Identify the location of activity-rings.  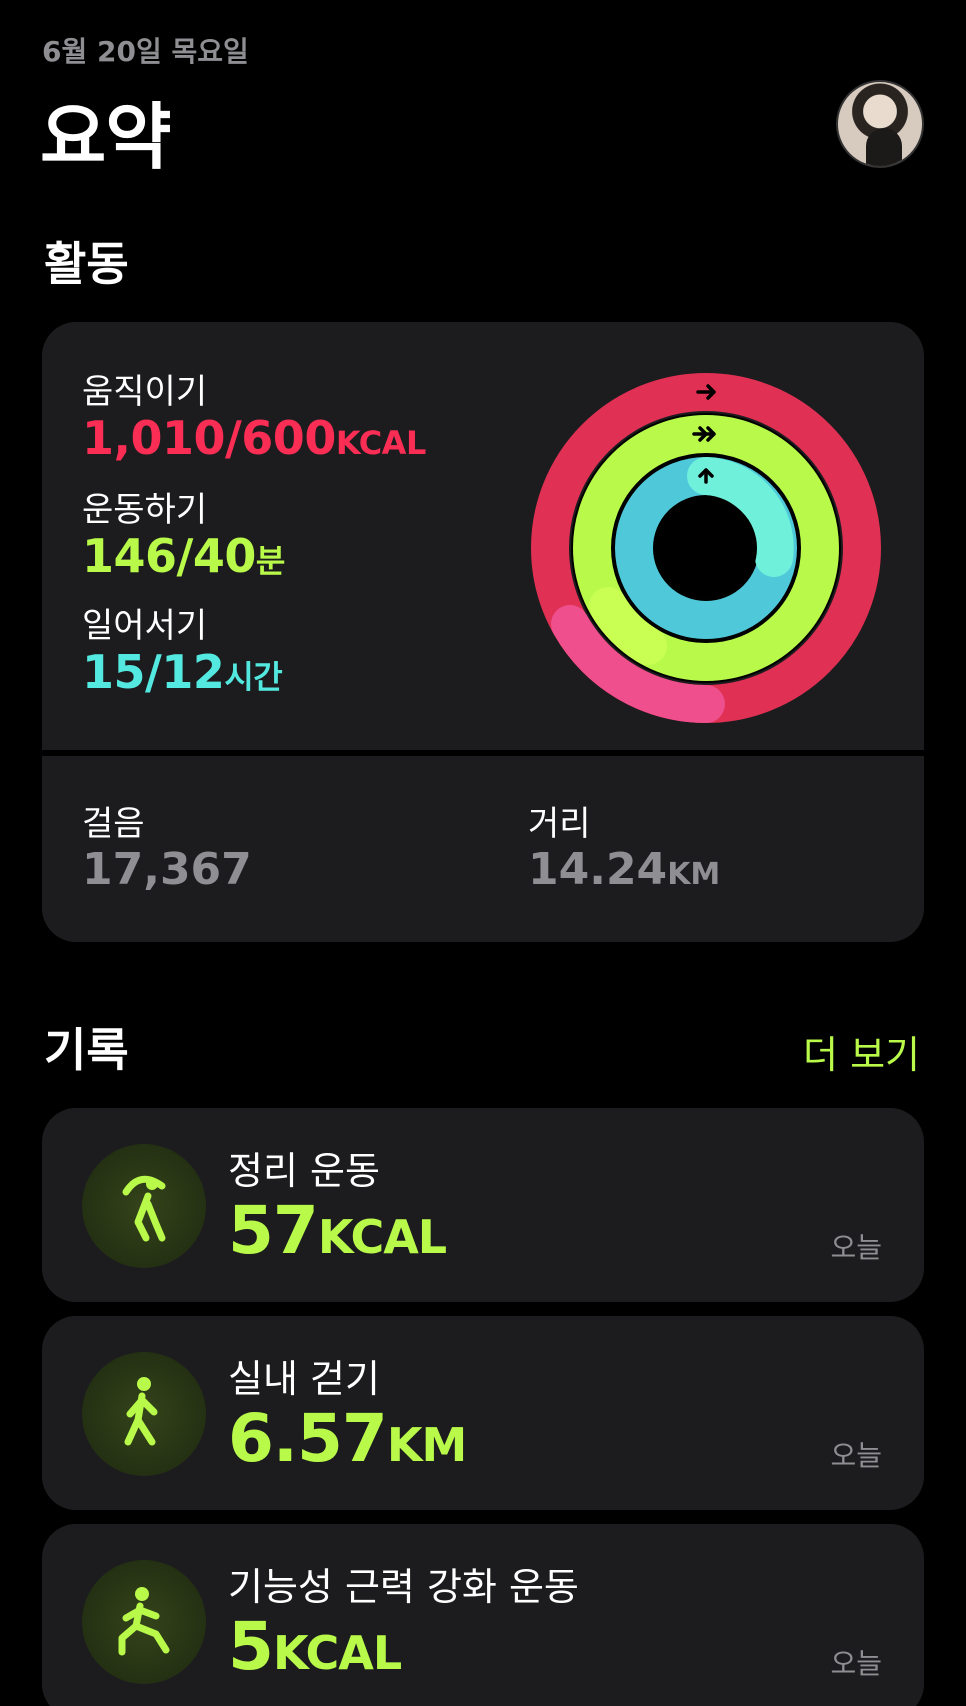
(706, 548).